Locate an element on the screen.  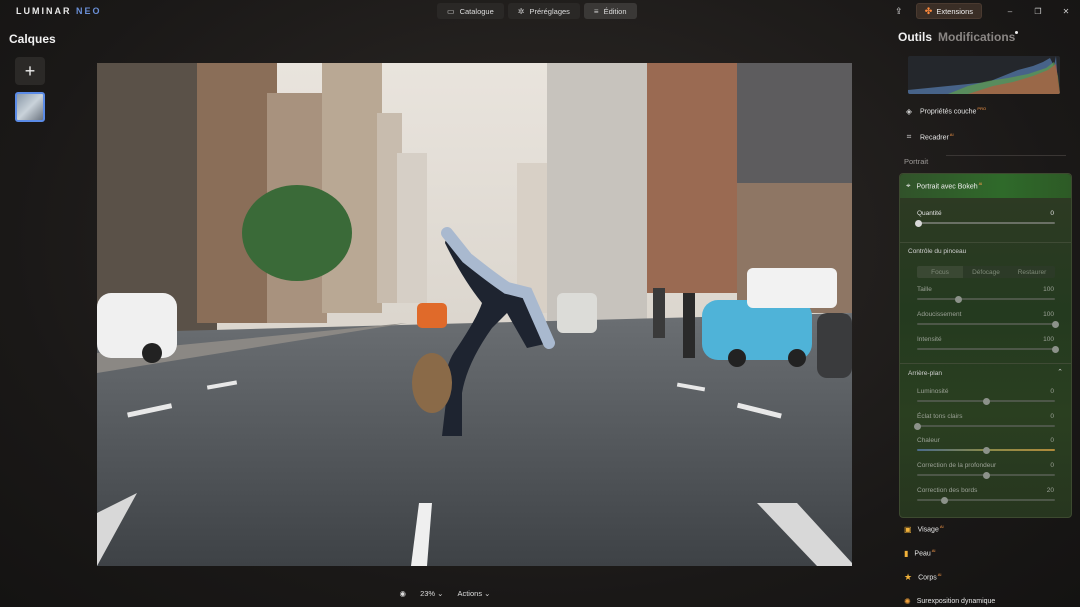
histogram is located at coordinates (984, 75).